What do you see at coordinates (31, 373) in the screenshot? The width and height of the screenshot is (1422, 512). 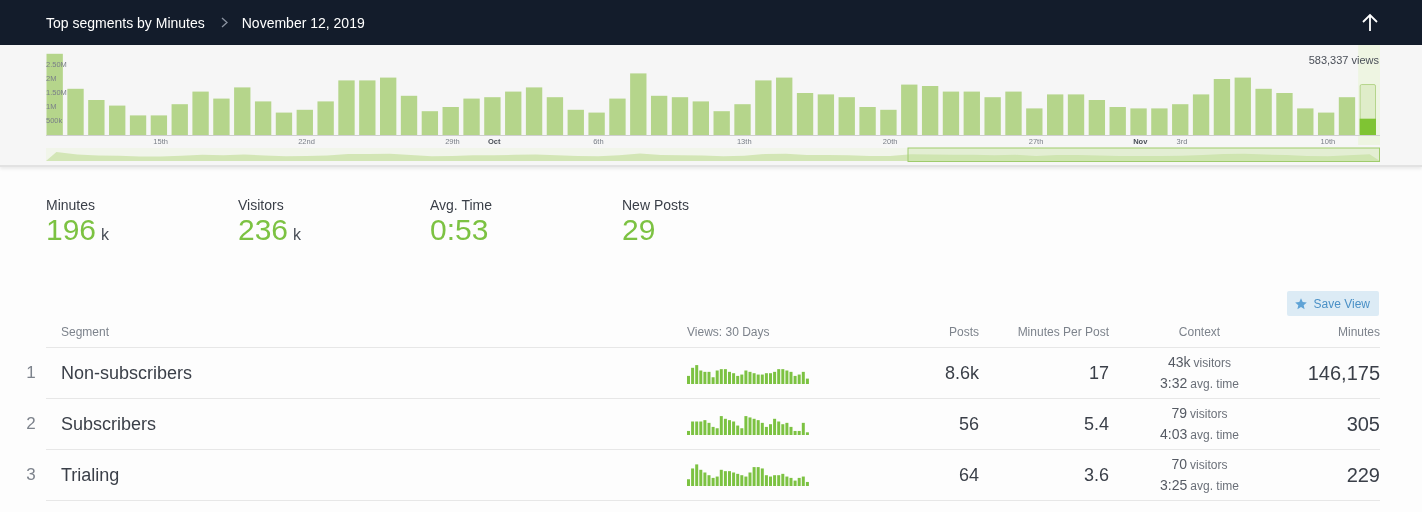 I see `rank-number: 1` at bounding box center [31, 373].